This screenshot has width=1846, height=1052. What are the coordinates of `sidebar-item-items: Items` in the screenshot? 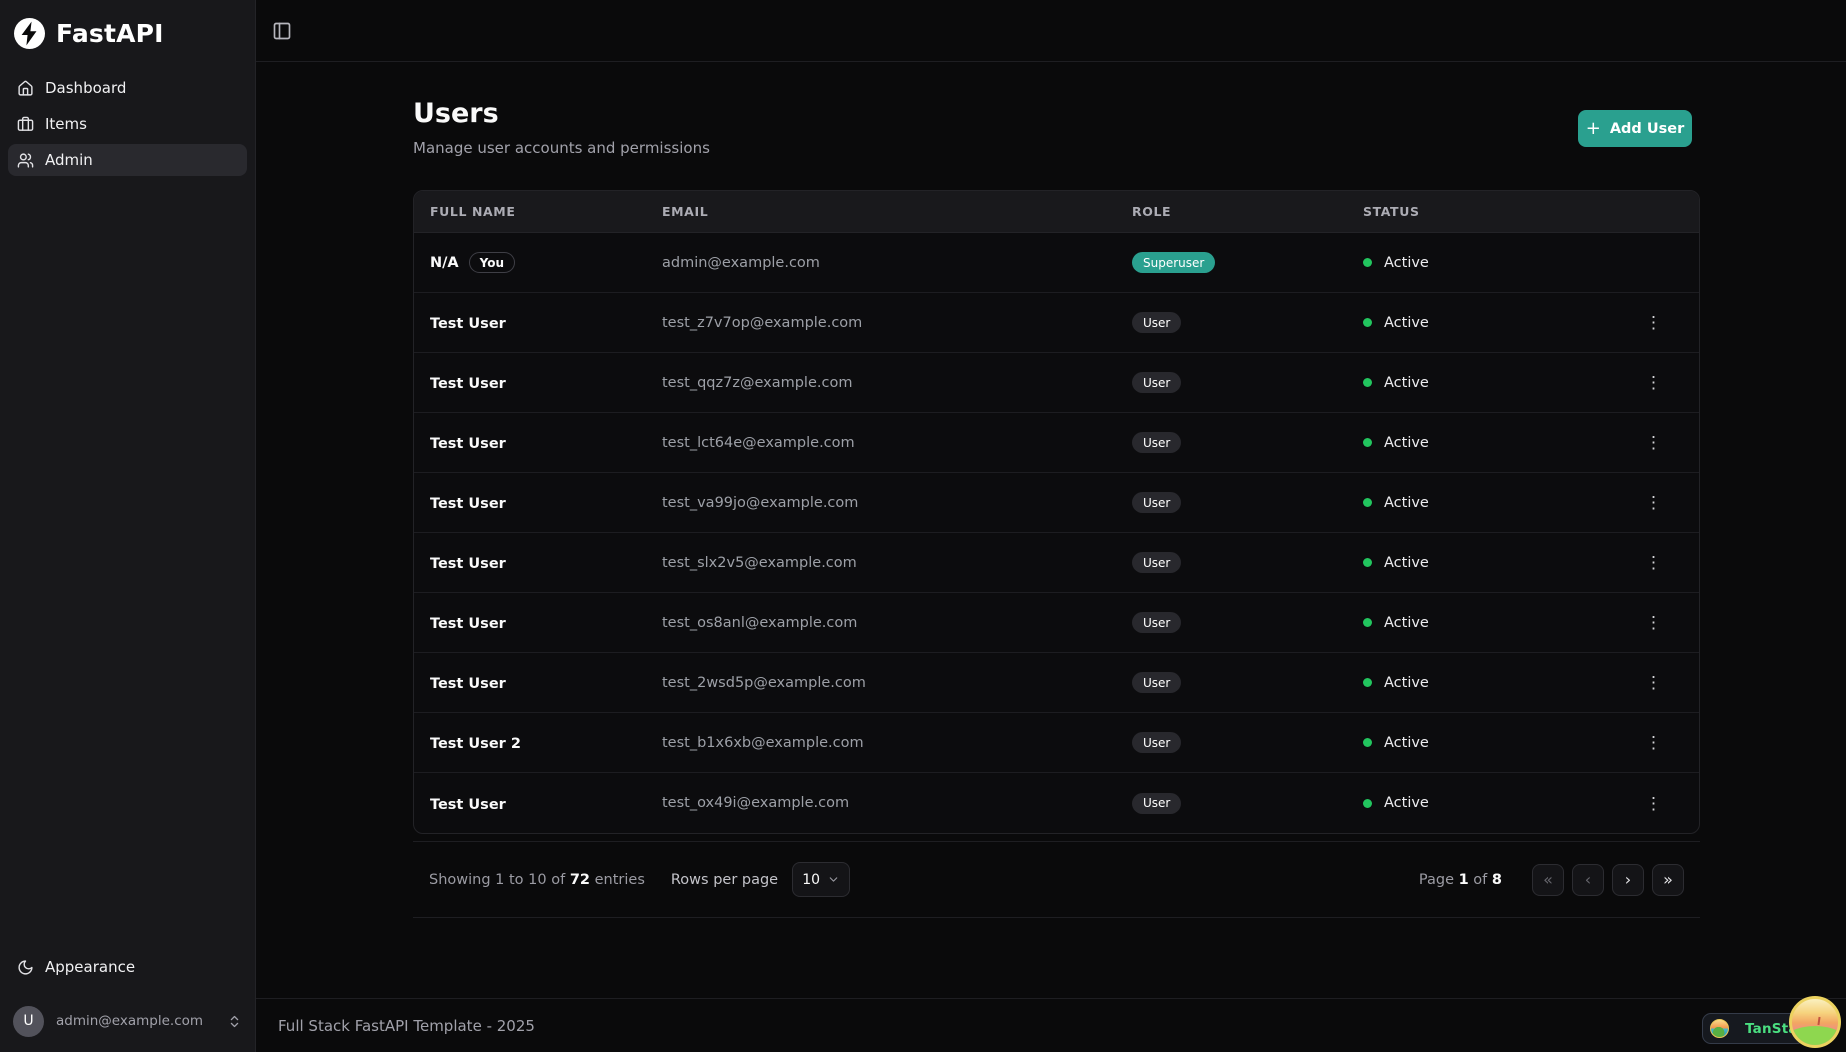 It's located at (127, 124).